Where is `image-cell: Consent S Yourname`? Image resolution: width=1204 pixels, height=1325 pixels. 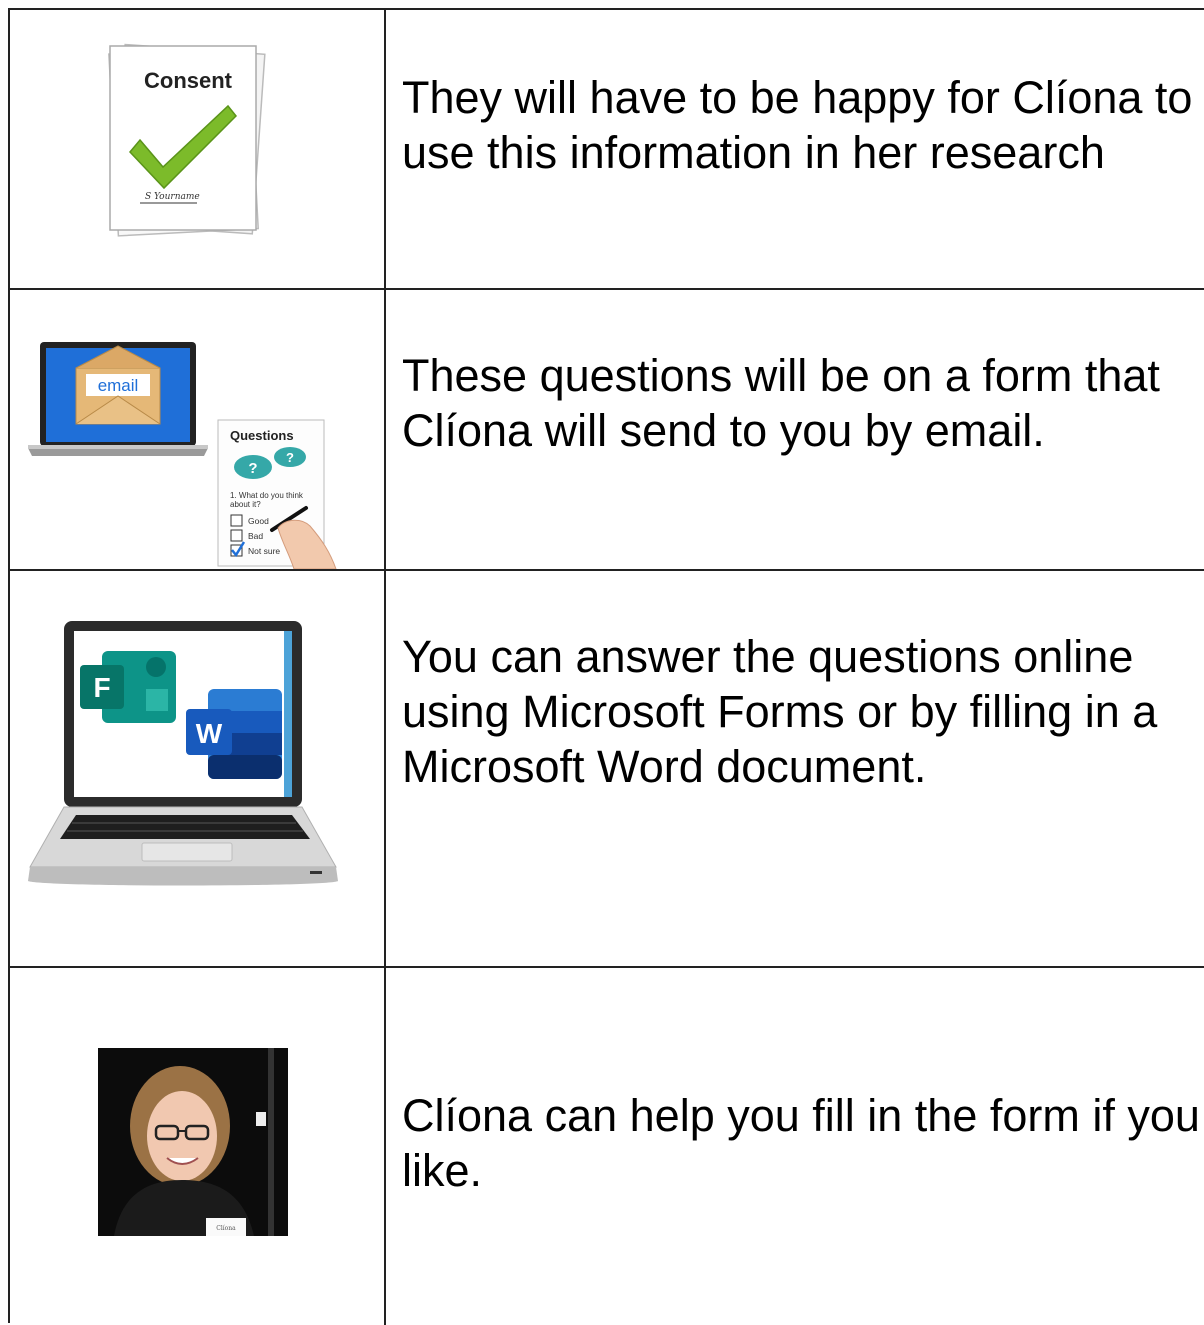 image-cell: Consent S Yourname is located at coordinates (198, 149).